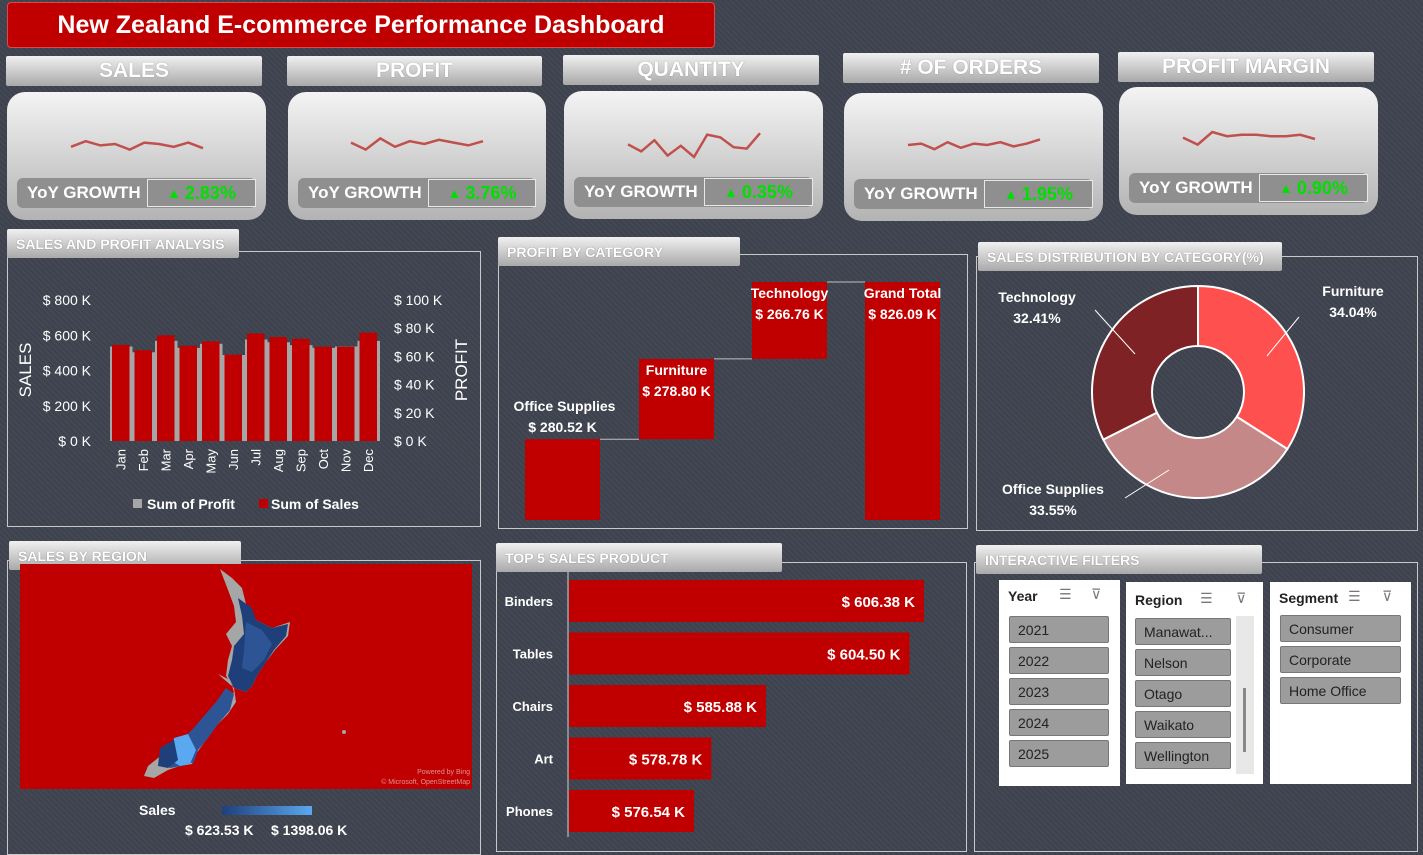 This screenshot has width=1423, height=855. Describe the element at coordinates (210, 461) in the screenshot. I see `x-tick-label: May` at that location.